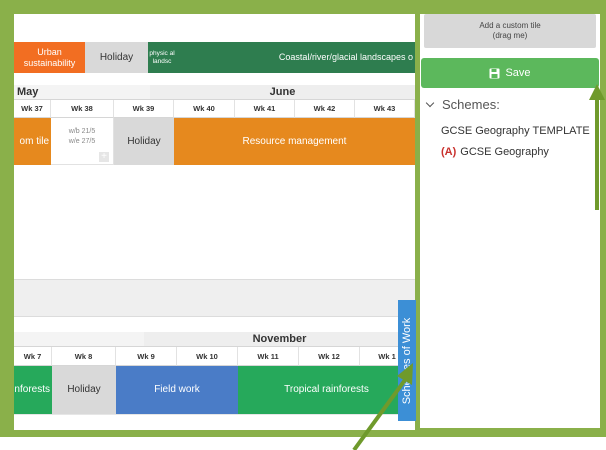  What do you see at coordinates (382, 406) in the screenshot?
I see `annotation-arrow-bottom` at bounding box center [382, 406].